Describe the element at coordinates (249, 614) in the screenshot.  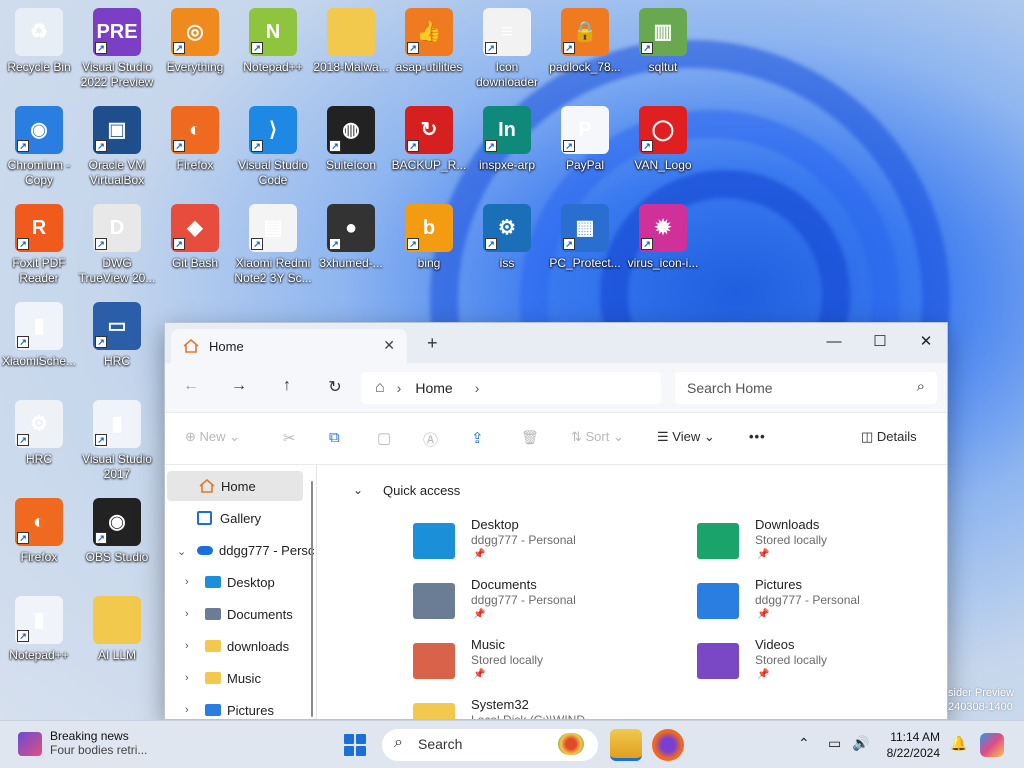
I see `sidebar-item-documents: Documents` at that location.